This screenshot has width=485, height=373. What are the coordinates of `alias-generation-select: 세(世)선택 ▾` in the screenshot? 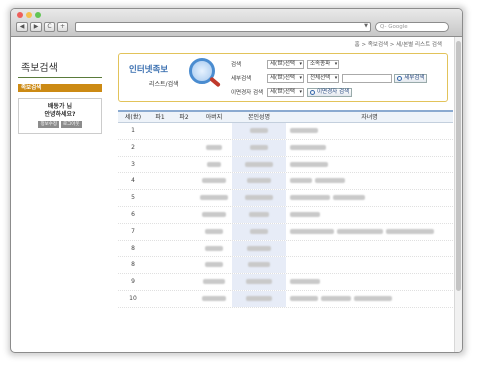 It's located at (285, 92).